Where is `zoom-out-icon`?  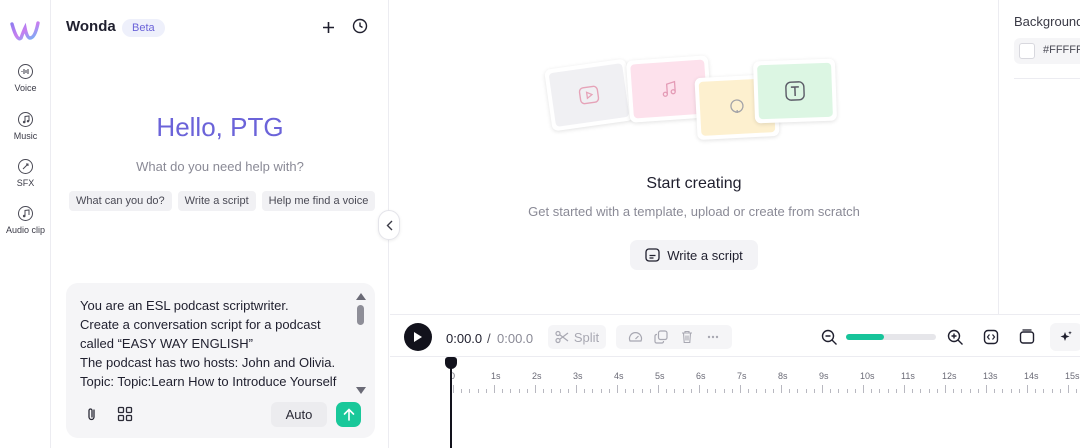
zoom-out-icon is located at coordinates (829, 337).